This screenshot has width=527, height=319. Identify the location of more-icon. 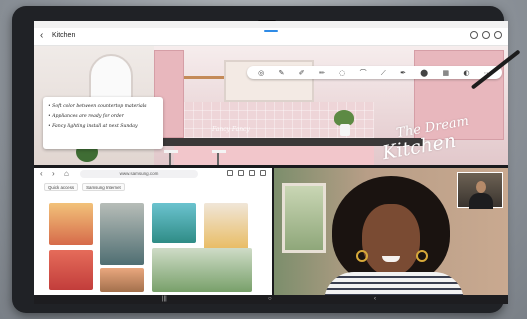
(498, 35).